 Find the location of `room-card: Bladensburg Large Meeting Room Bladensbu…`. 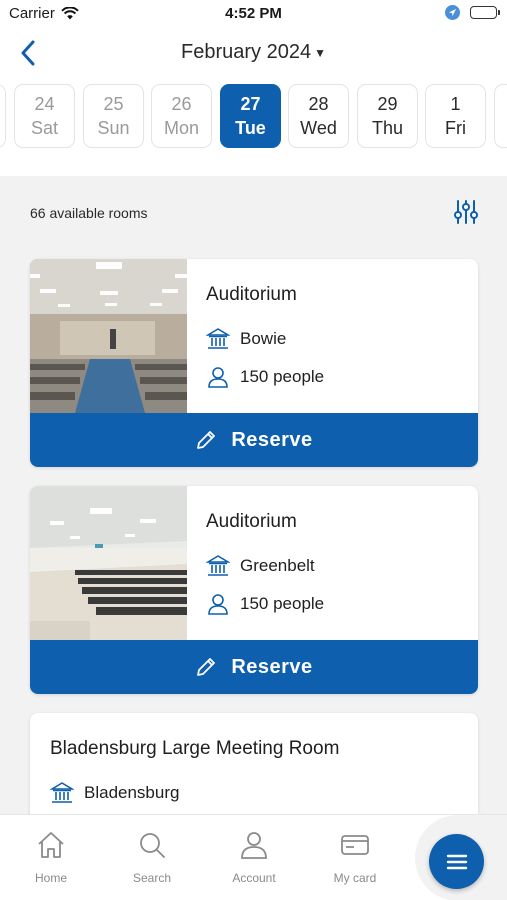

room-card: Bladensburg Large Meeting Room Bladensbu… is located at coordinates (254, 763).